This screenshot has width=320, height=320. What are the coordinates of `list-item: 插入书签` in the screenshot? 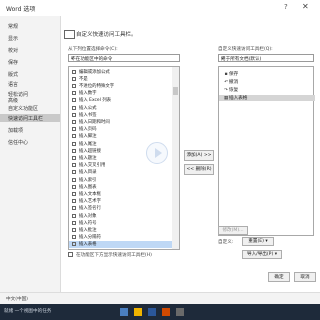 It's located at (120, 114).